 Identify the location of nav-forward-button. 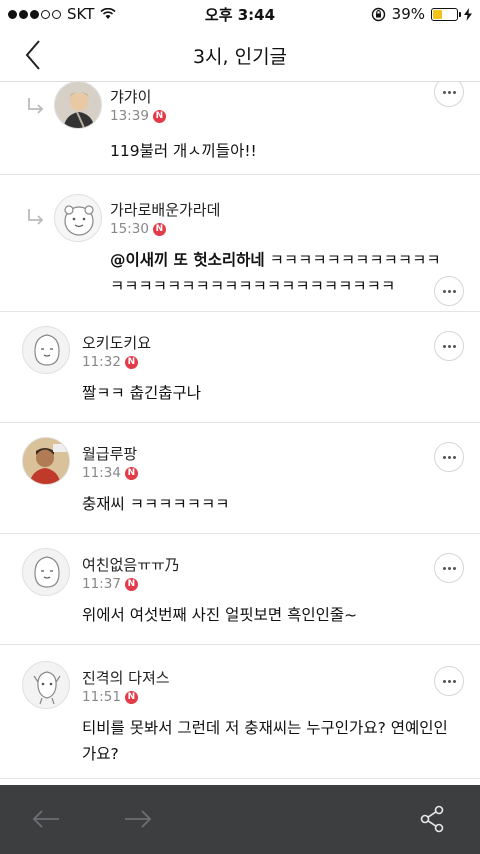
(138, 819).